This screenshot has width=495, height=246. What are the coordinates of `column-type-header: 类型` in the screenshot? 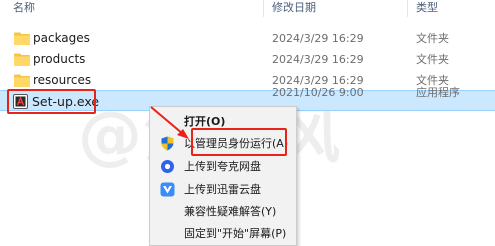 It's located at (427, 8).